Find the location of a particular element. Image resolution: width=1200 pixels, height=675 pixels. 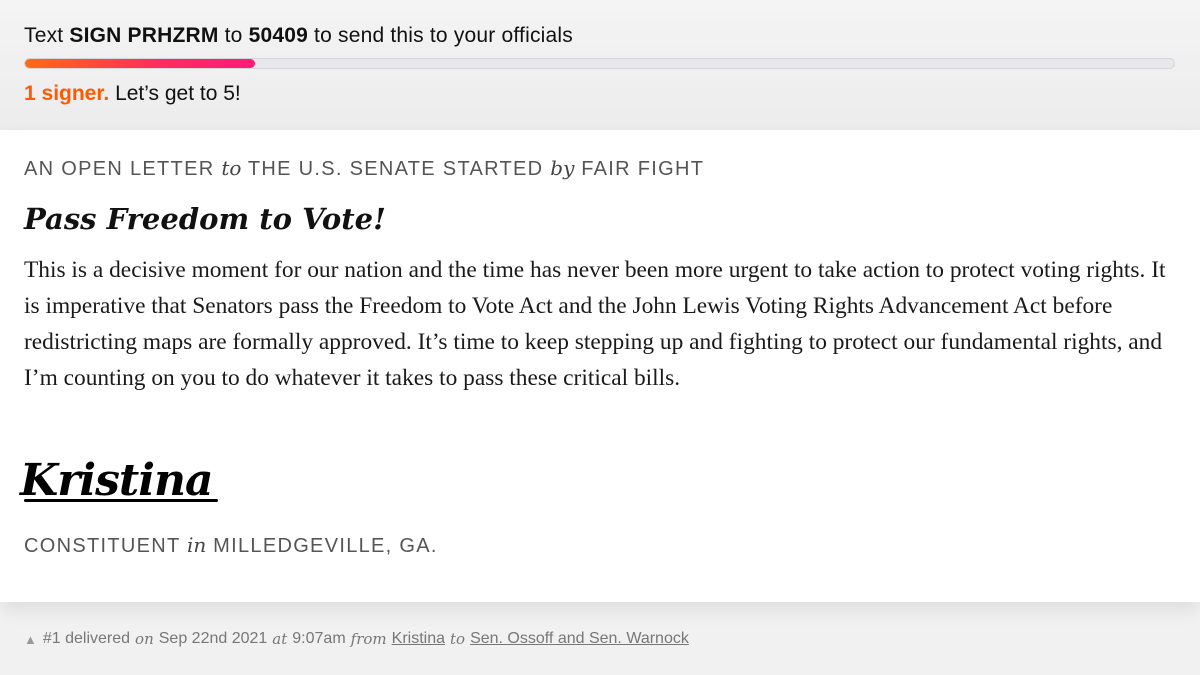

triangle-up-icon: ▲ is located at coordinates (30, 639).